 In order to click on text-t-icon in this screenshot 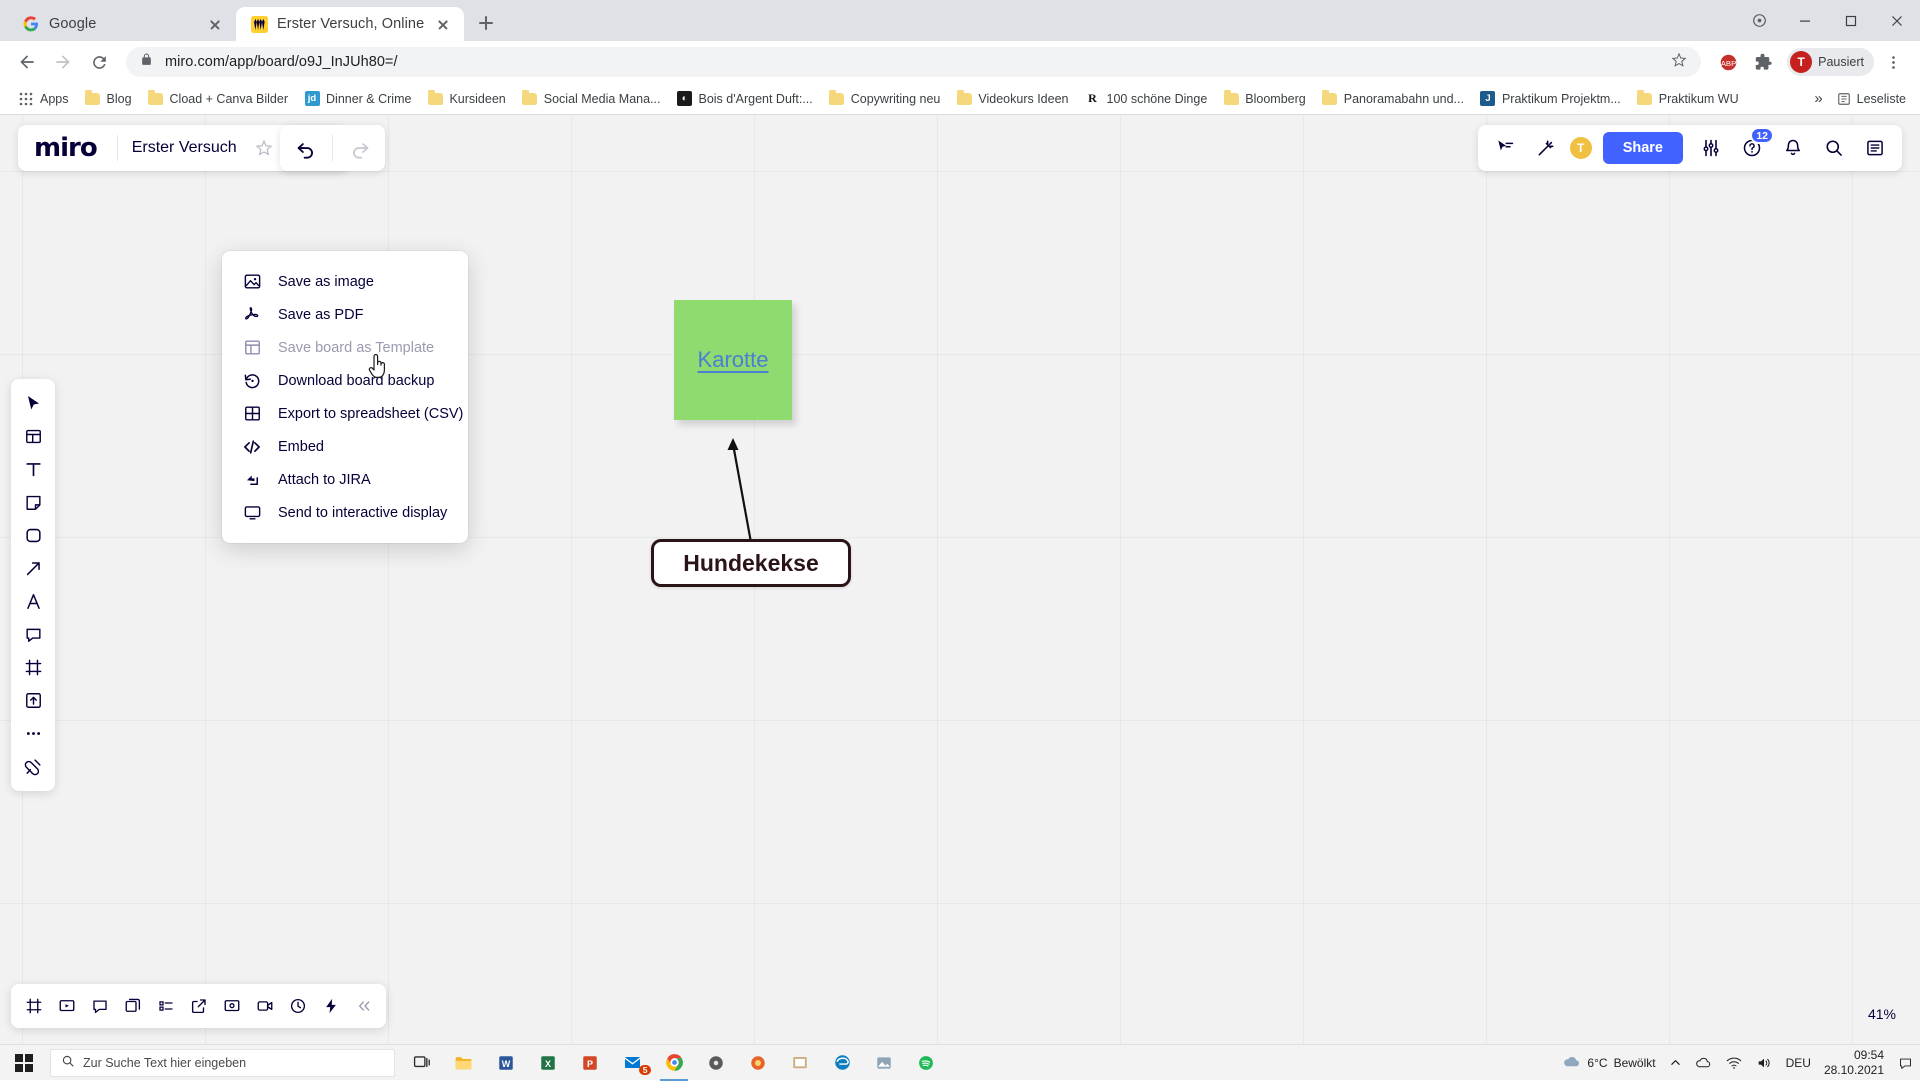, I will do `click(33, 469)`.